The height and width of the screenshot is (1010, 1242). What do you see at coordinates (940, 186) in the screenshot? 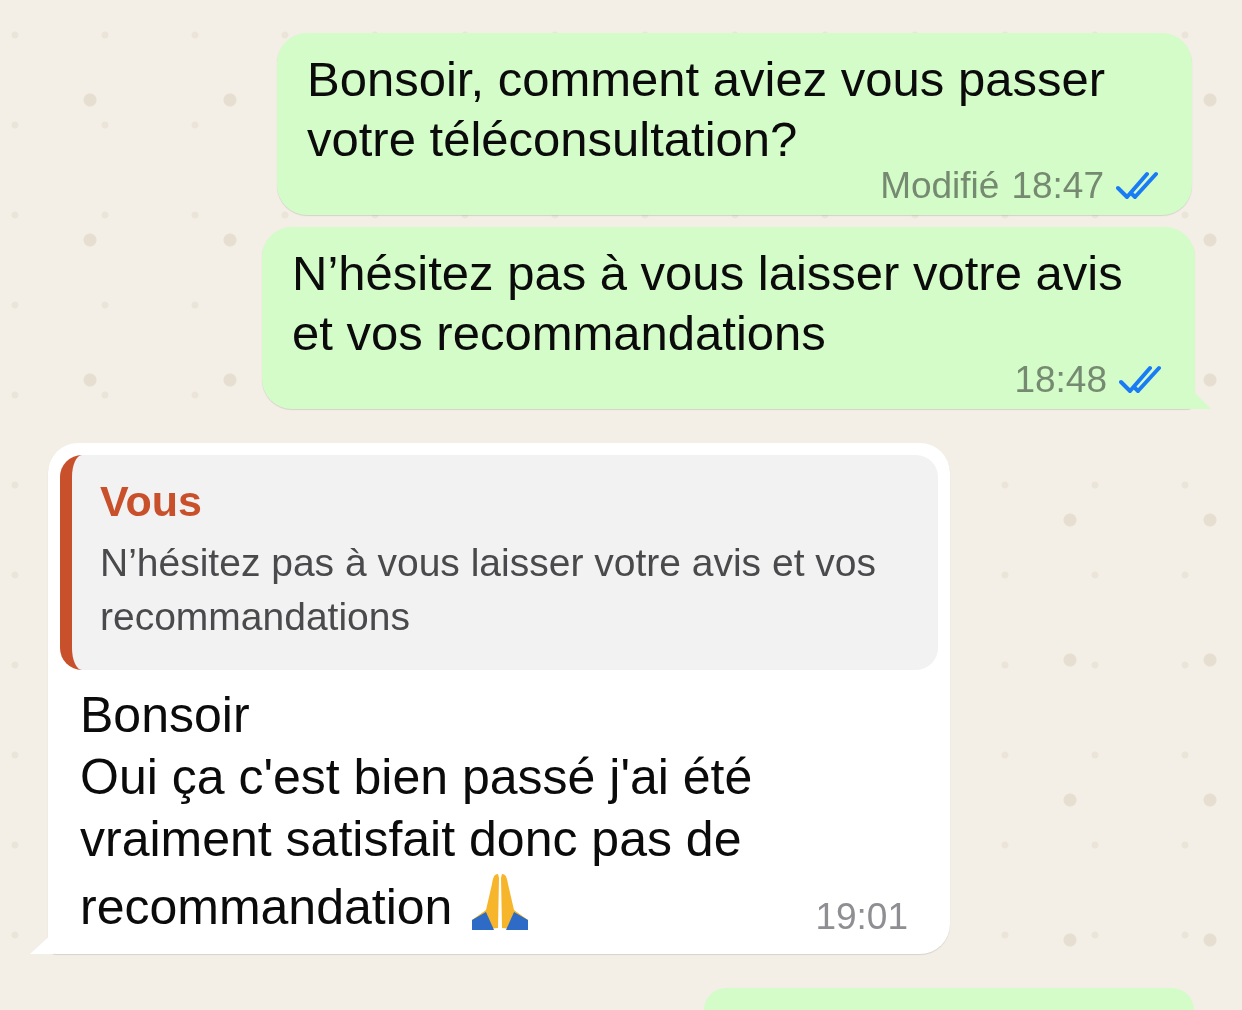
I see `edited-label: Modifié` at bounding box center [940, 186].